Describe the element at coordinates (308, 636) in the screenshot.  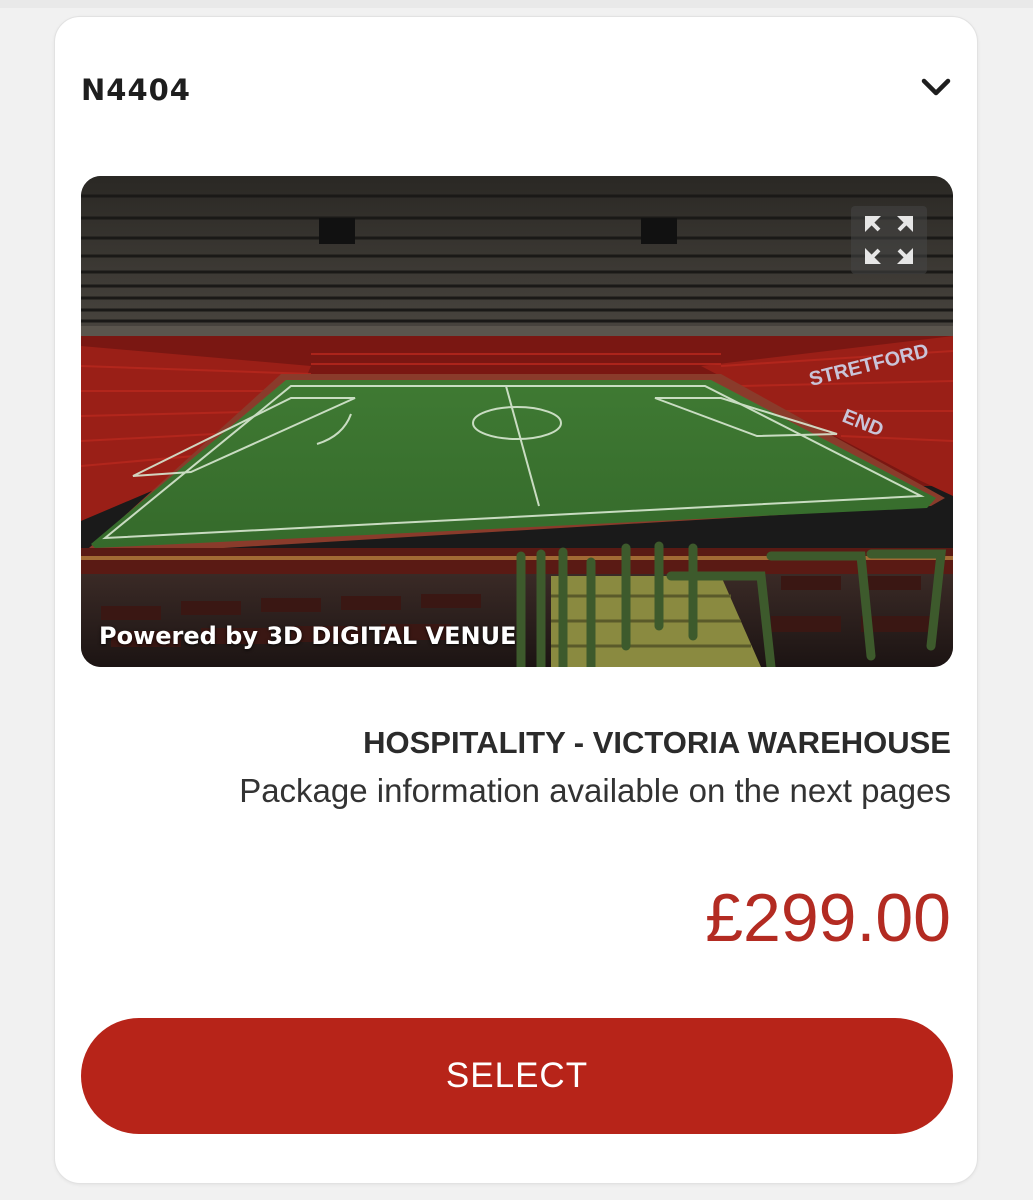
I see `powered-by-label: Powered by 3D DIGITAL VENUE` at that location.